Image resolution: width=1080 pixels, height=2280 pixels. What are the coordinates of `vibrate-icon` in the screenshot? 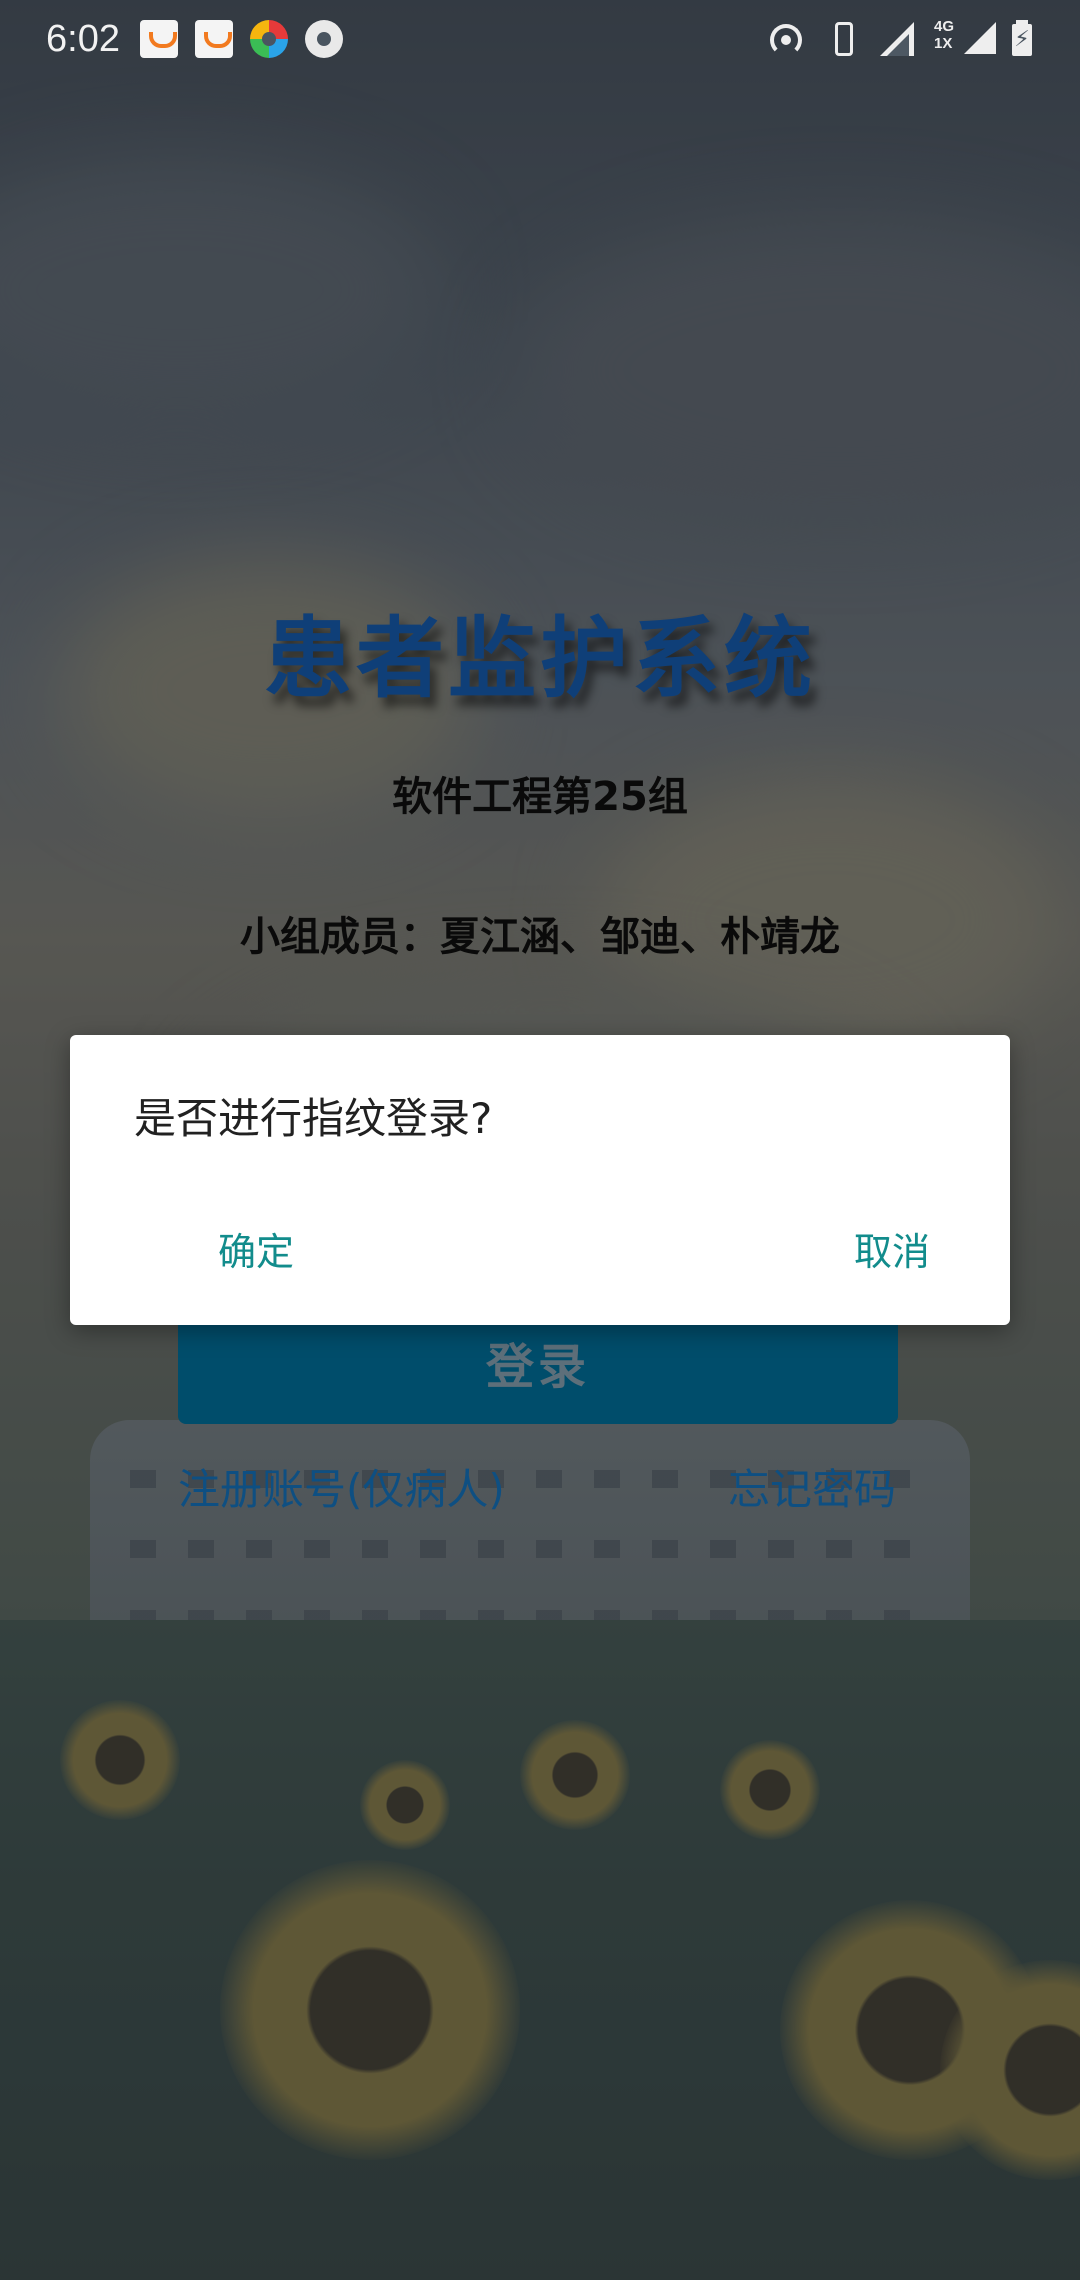 It's located at (844, 40).